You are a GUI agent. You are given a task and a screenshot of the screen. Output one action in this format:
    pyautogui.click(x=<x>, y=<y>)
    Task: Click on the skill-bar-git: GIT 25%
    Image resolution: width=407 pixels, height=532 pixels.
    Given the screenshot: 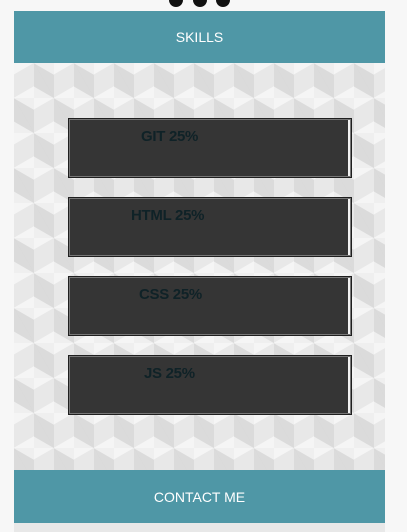 What is the action you would take?
    pyautogui.click(x=210, y=148)
    